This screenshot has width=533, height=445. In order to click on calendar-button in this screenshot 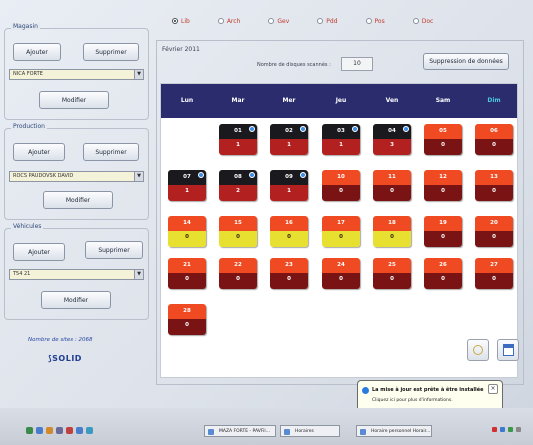, I will do `click(508, 350)`.